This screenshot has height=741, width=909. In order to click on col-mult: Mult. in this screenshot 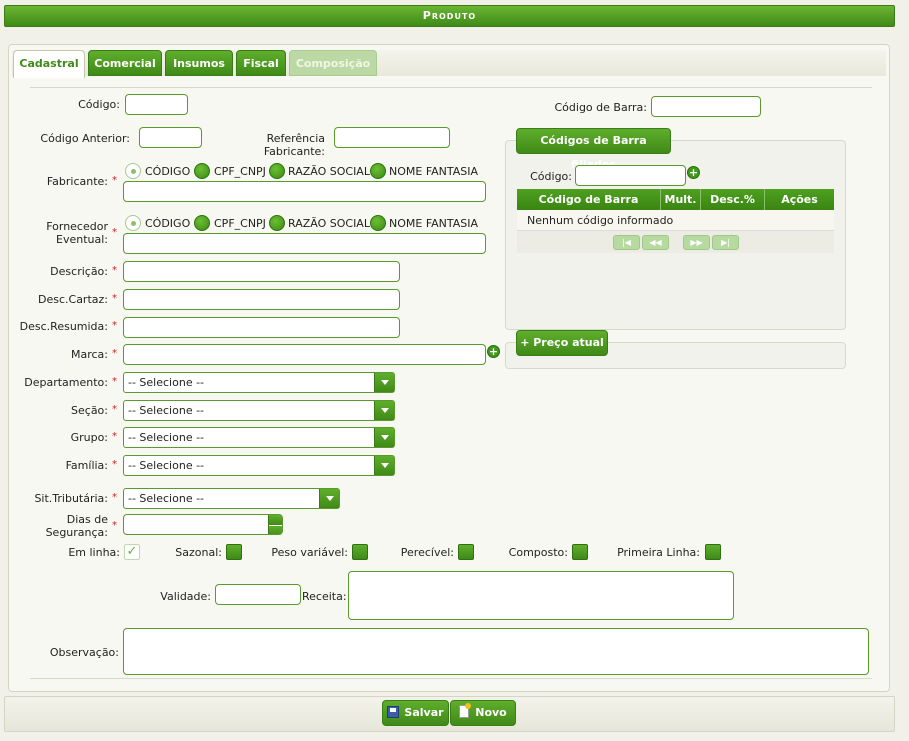, I will do `click(681, 199)`.